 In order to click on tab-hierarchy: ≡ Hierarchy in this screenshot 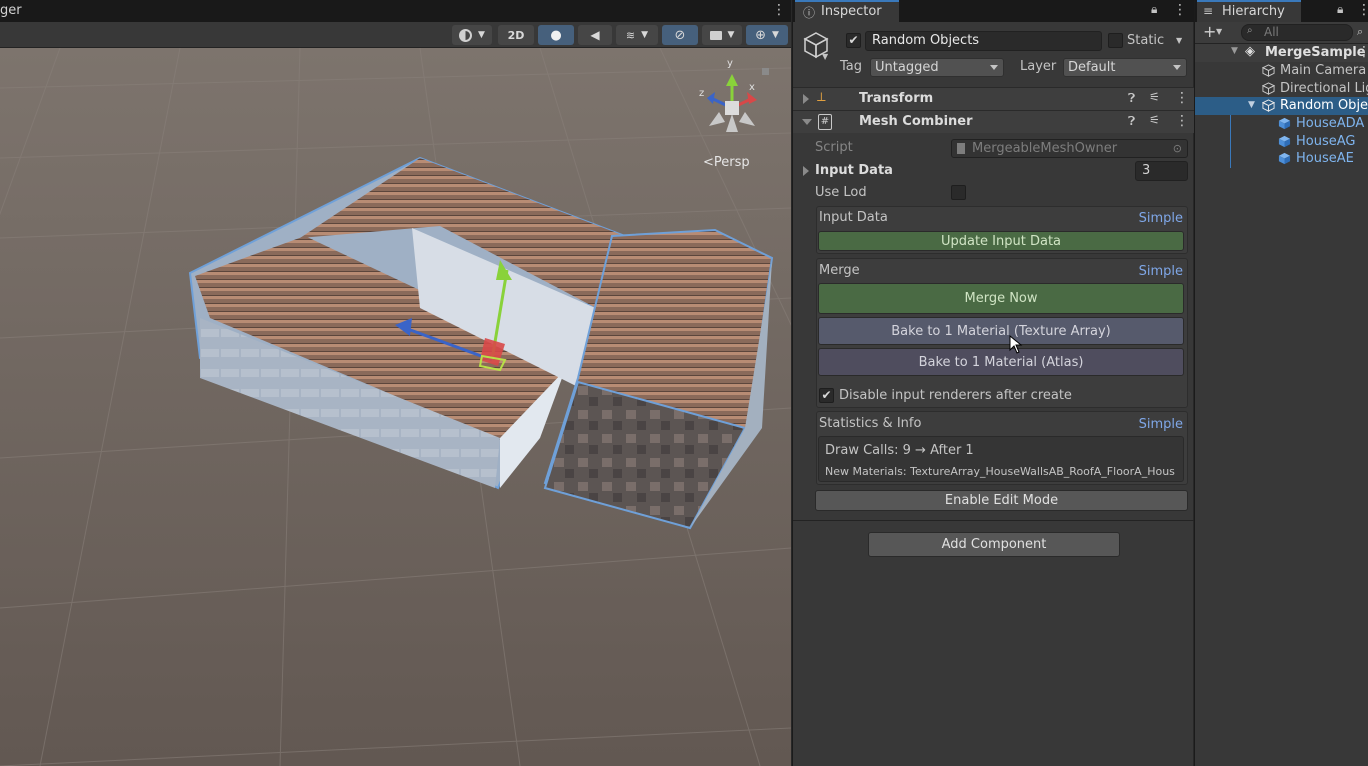, I will do `click(1249, 11)`.